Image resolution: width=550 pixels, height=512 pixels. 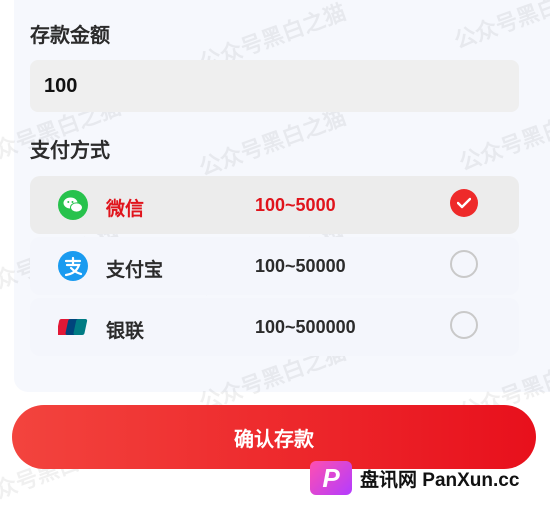 What do you see at coordinates (125, 209) in the screenshot?
I see `payment-option-name: 微信` at bounding box center [125, 209].